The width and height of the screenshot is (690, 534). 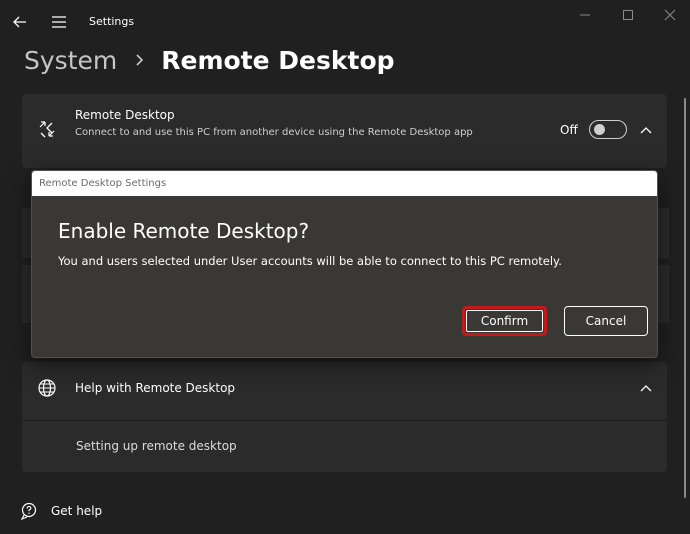 I want to click on divider, so click(x=344, y=420).